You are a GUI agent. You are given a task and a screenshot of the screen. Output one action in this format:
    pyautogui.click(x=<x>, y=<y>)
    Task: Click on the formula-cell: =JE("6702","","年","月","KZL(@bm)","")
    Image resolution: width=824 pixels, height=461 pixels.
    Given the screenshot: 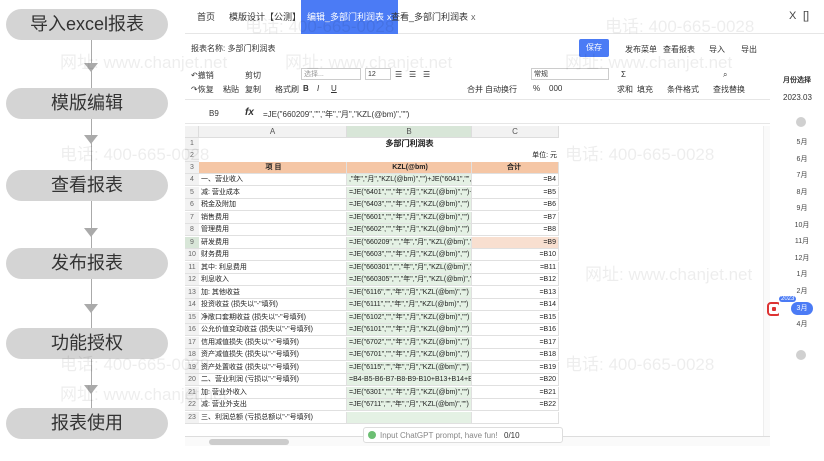 What is the action you would take?
    pyautogui.click(x=409, y=342)
    